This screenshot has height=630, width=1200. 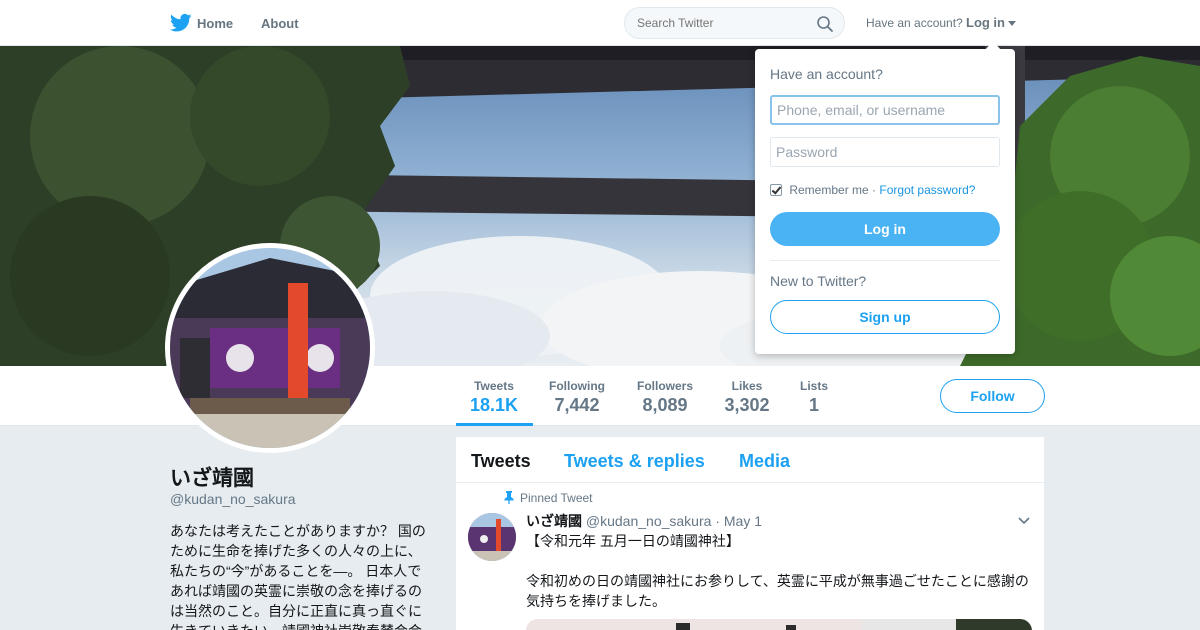 What do you see at coordinates (985, 22) in the screenshot?
I see `login-menu-link: Log in` at bounding box center [985, 22].